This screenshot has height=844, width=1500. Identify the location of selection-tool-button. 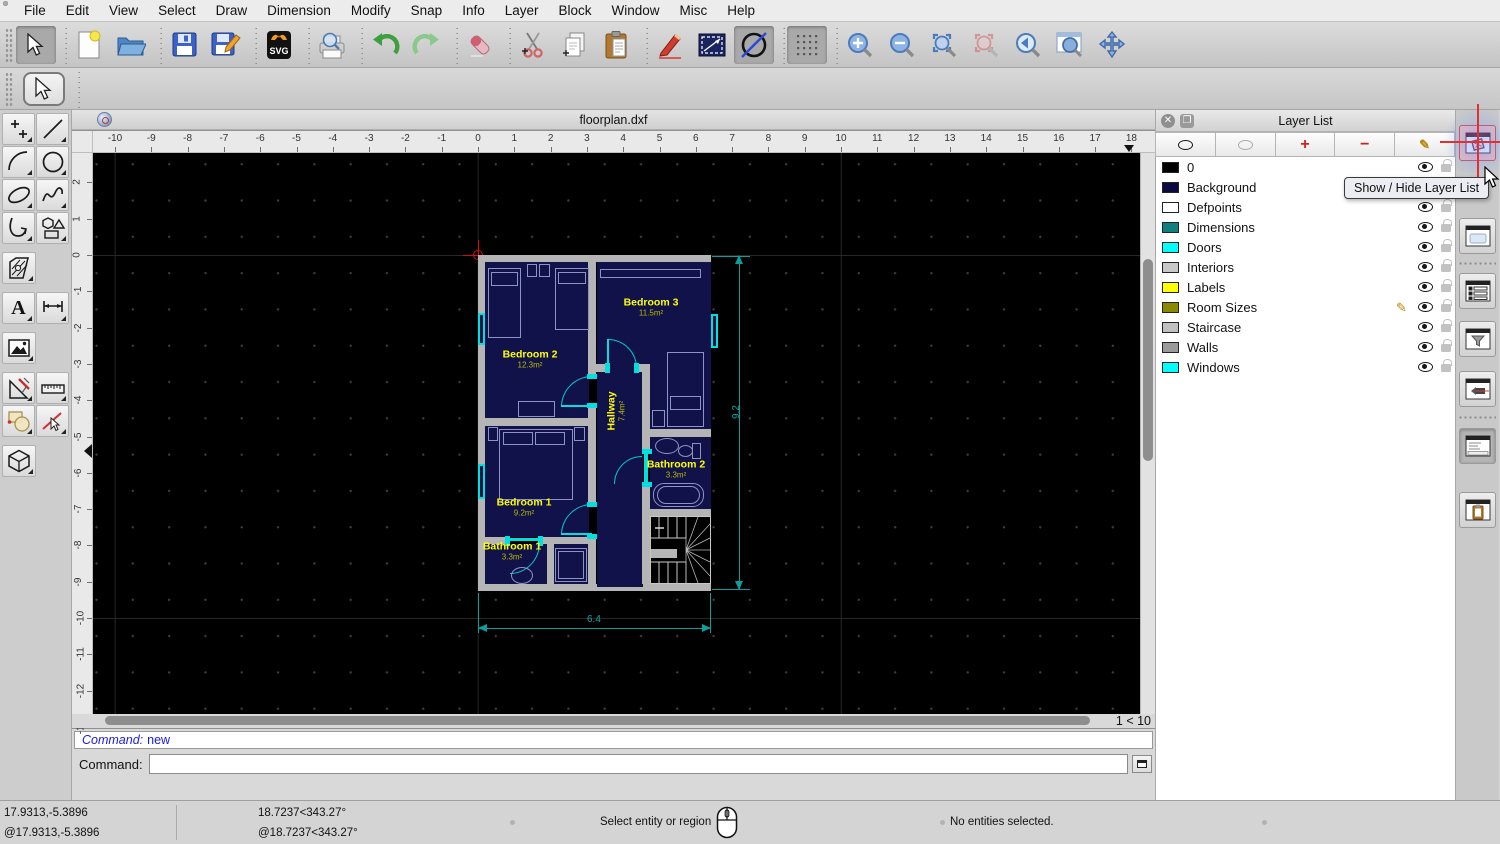
(44, 88).